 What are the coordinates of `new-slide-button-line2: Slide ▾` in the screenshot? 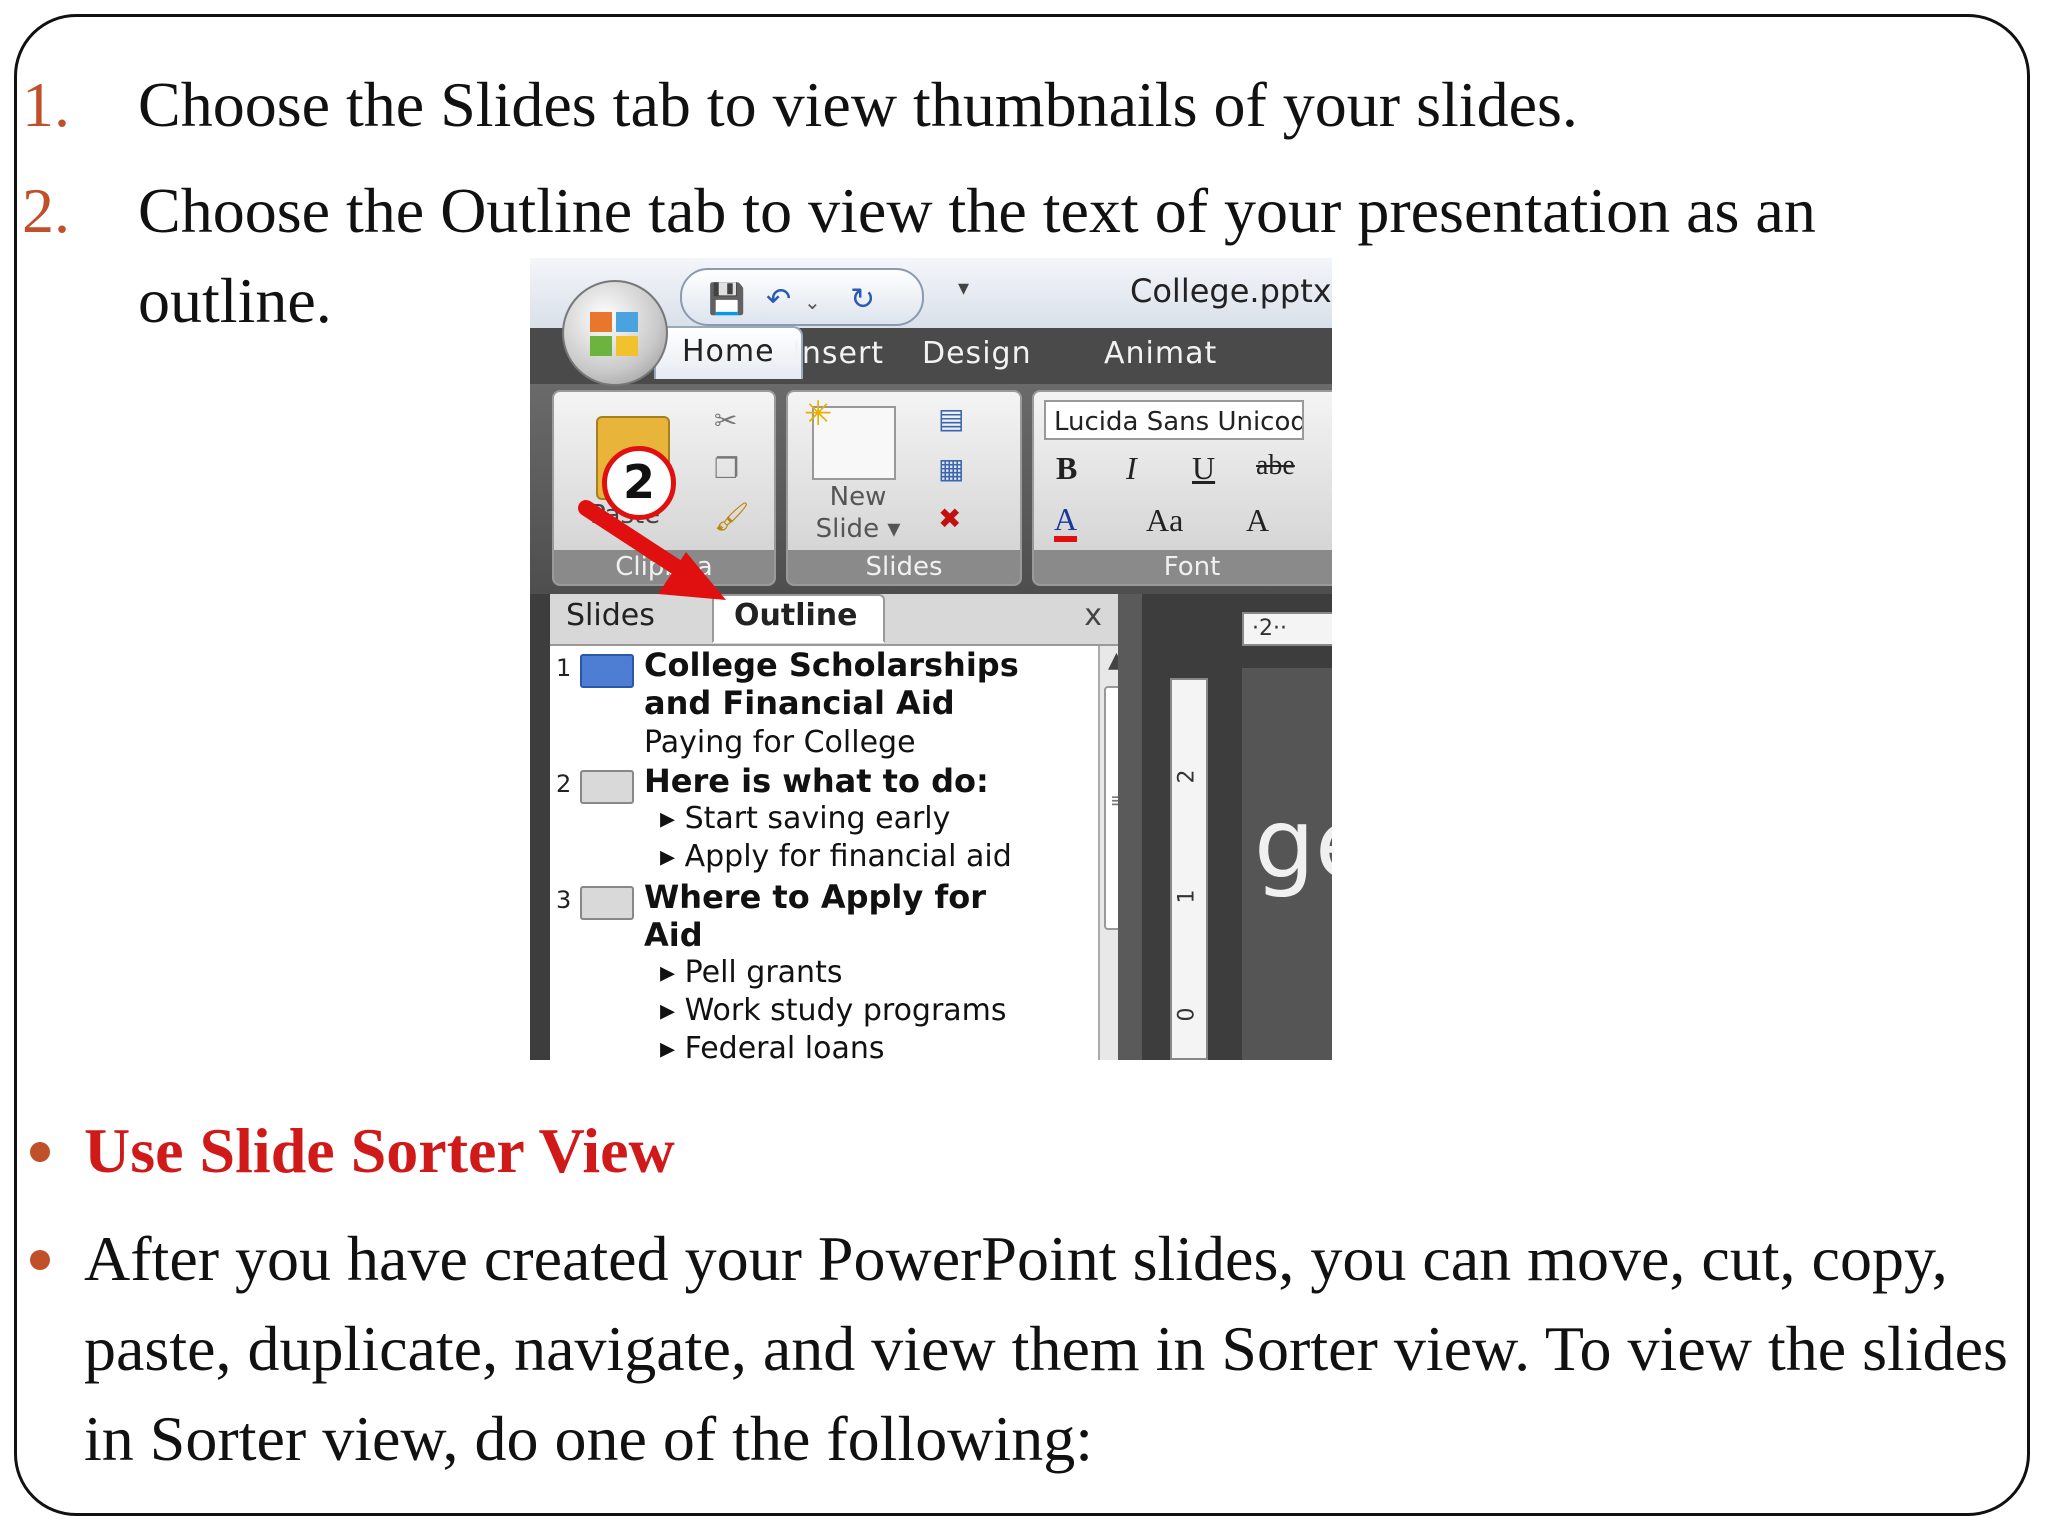 It's located at (858, 529).